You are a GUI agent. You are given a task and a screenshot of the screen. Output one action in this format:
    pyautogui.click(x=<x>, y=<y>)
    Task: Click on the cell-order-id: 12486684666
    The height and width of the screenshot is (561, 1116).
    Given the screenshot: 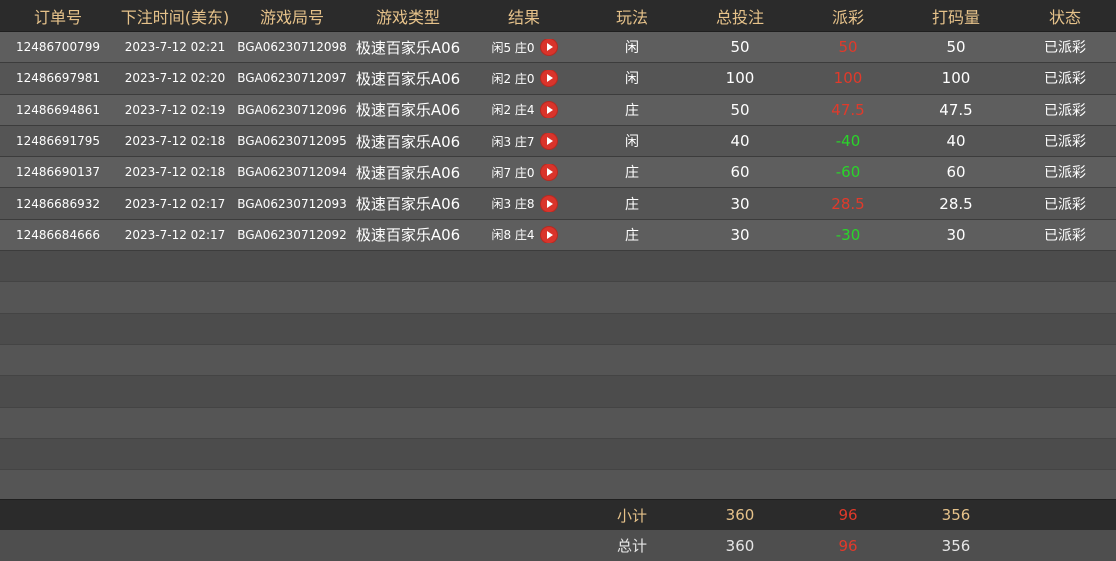 What is the action you would take?
    pyautogui.click(x=58, y=234)
    